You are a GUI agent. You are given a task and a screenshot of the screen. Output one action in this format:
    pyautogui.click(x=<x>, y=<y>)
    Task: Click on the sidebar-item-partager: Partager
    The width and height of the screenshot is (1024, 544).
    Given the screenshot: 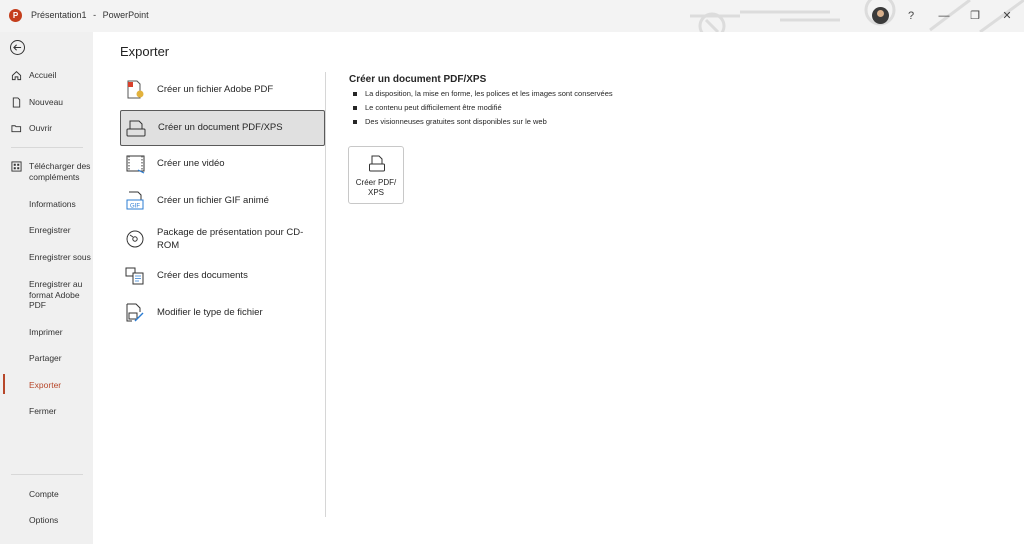 What is the action you would take?
    pyautogui.click(x=46, y=358)
    